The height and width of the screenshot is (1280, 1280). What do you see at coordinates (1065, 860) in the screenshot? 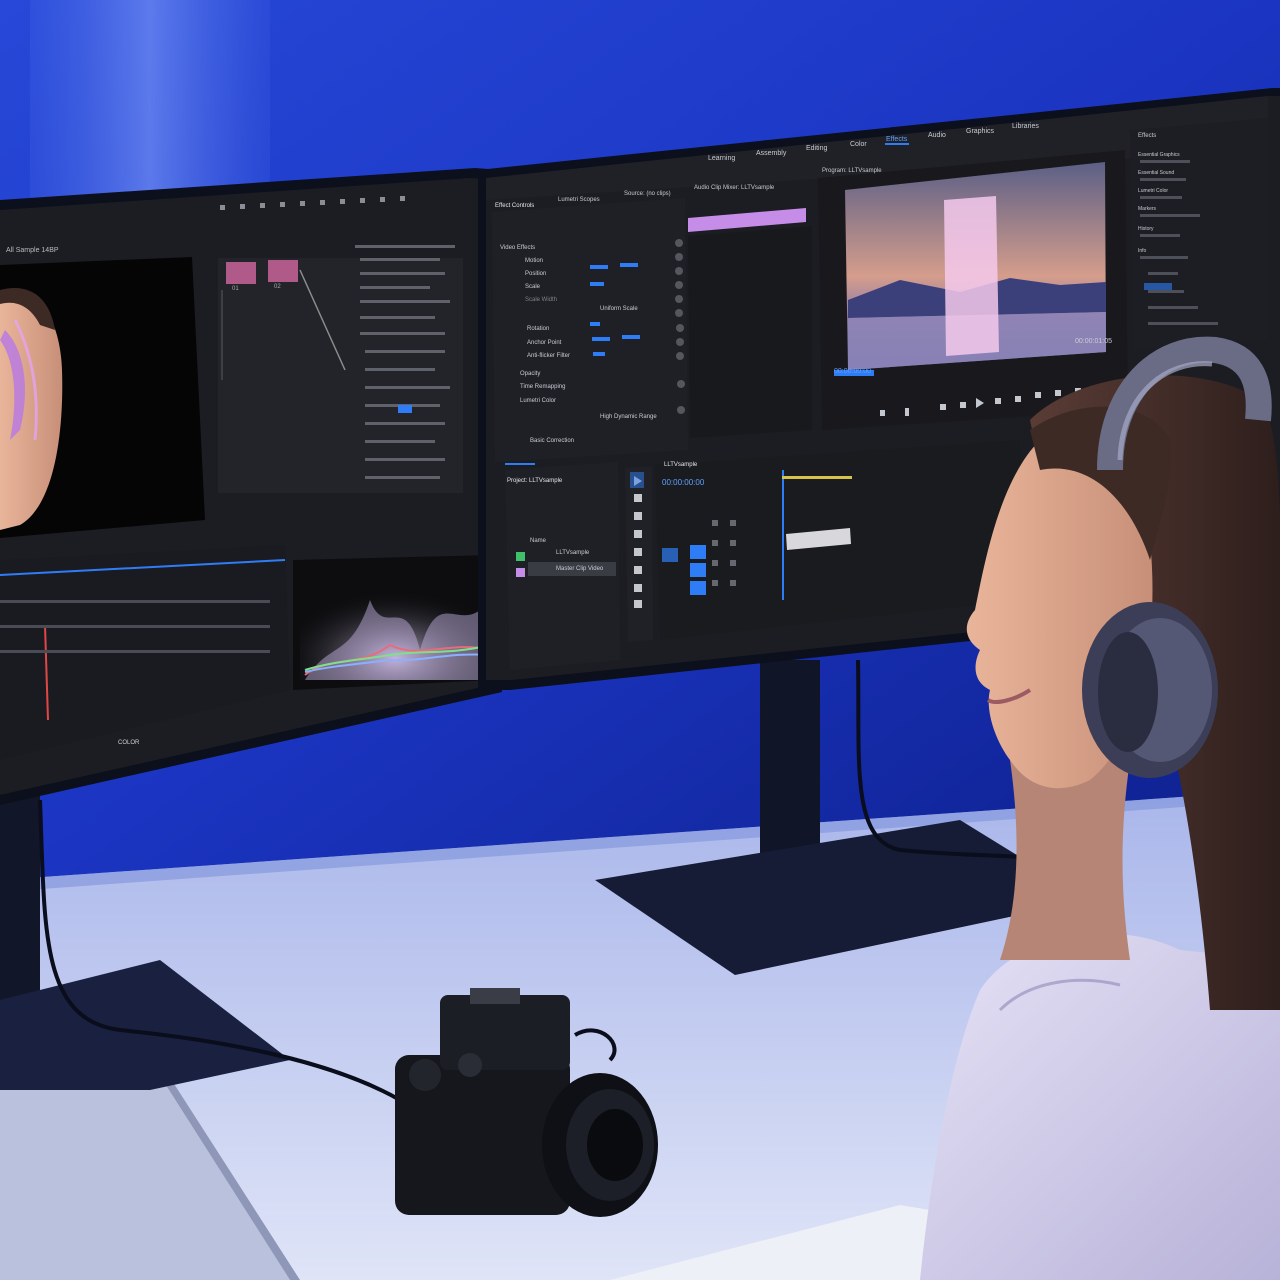
I see `neck` at bounding box center [1065, 860].